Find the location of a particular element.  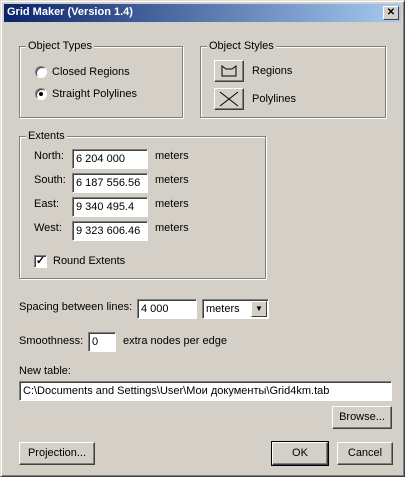

title-bar: Grid Maker (Version 1.4) ✕ is located at coordinates (202, 13).